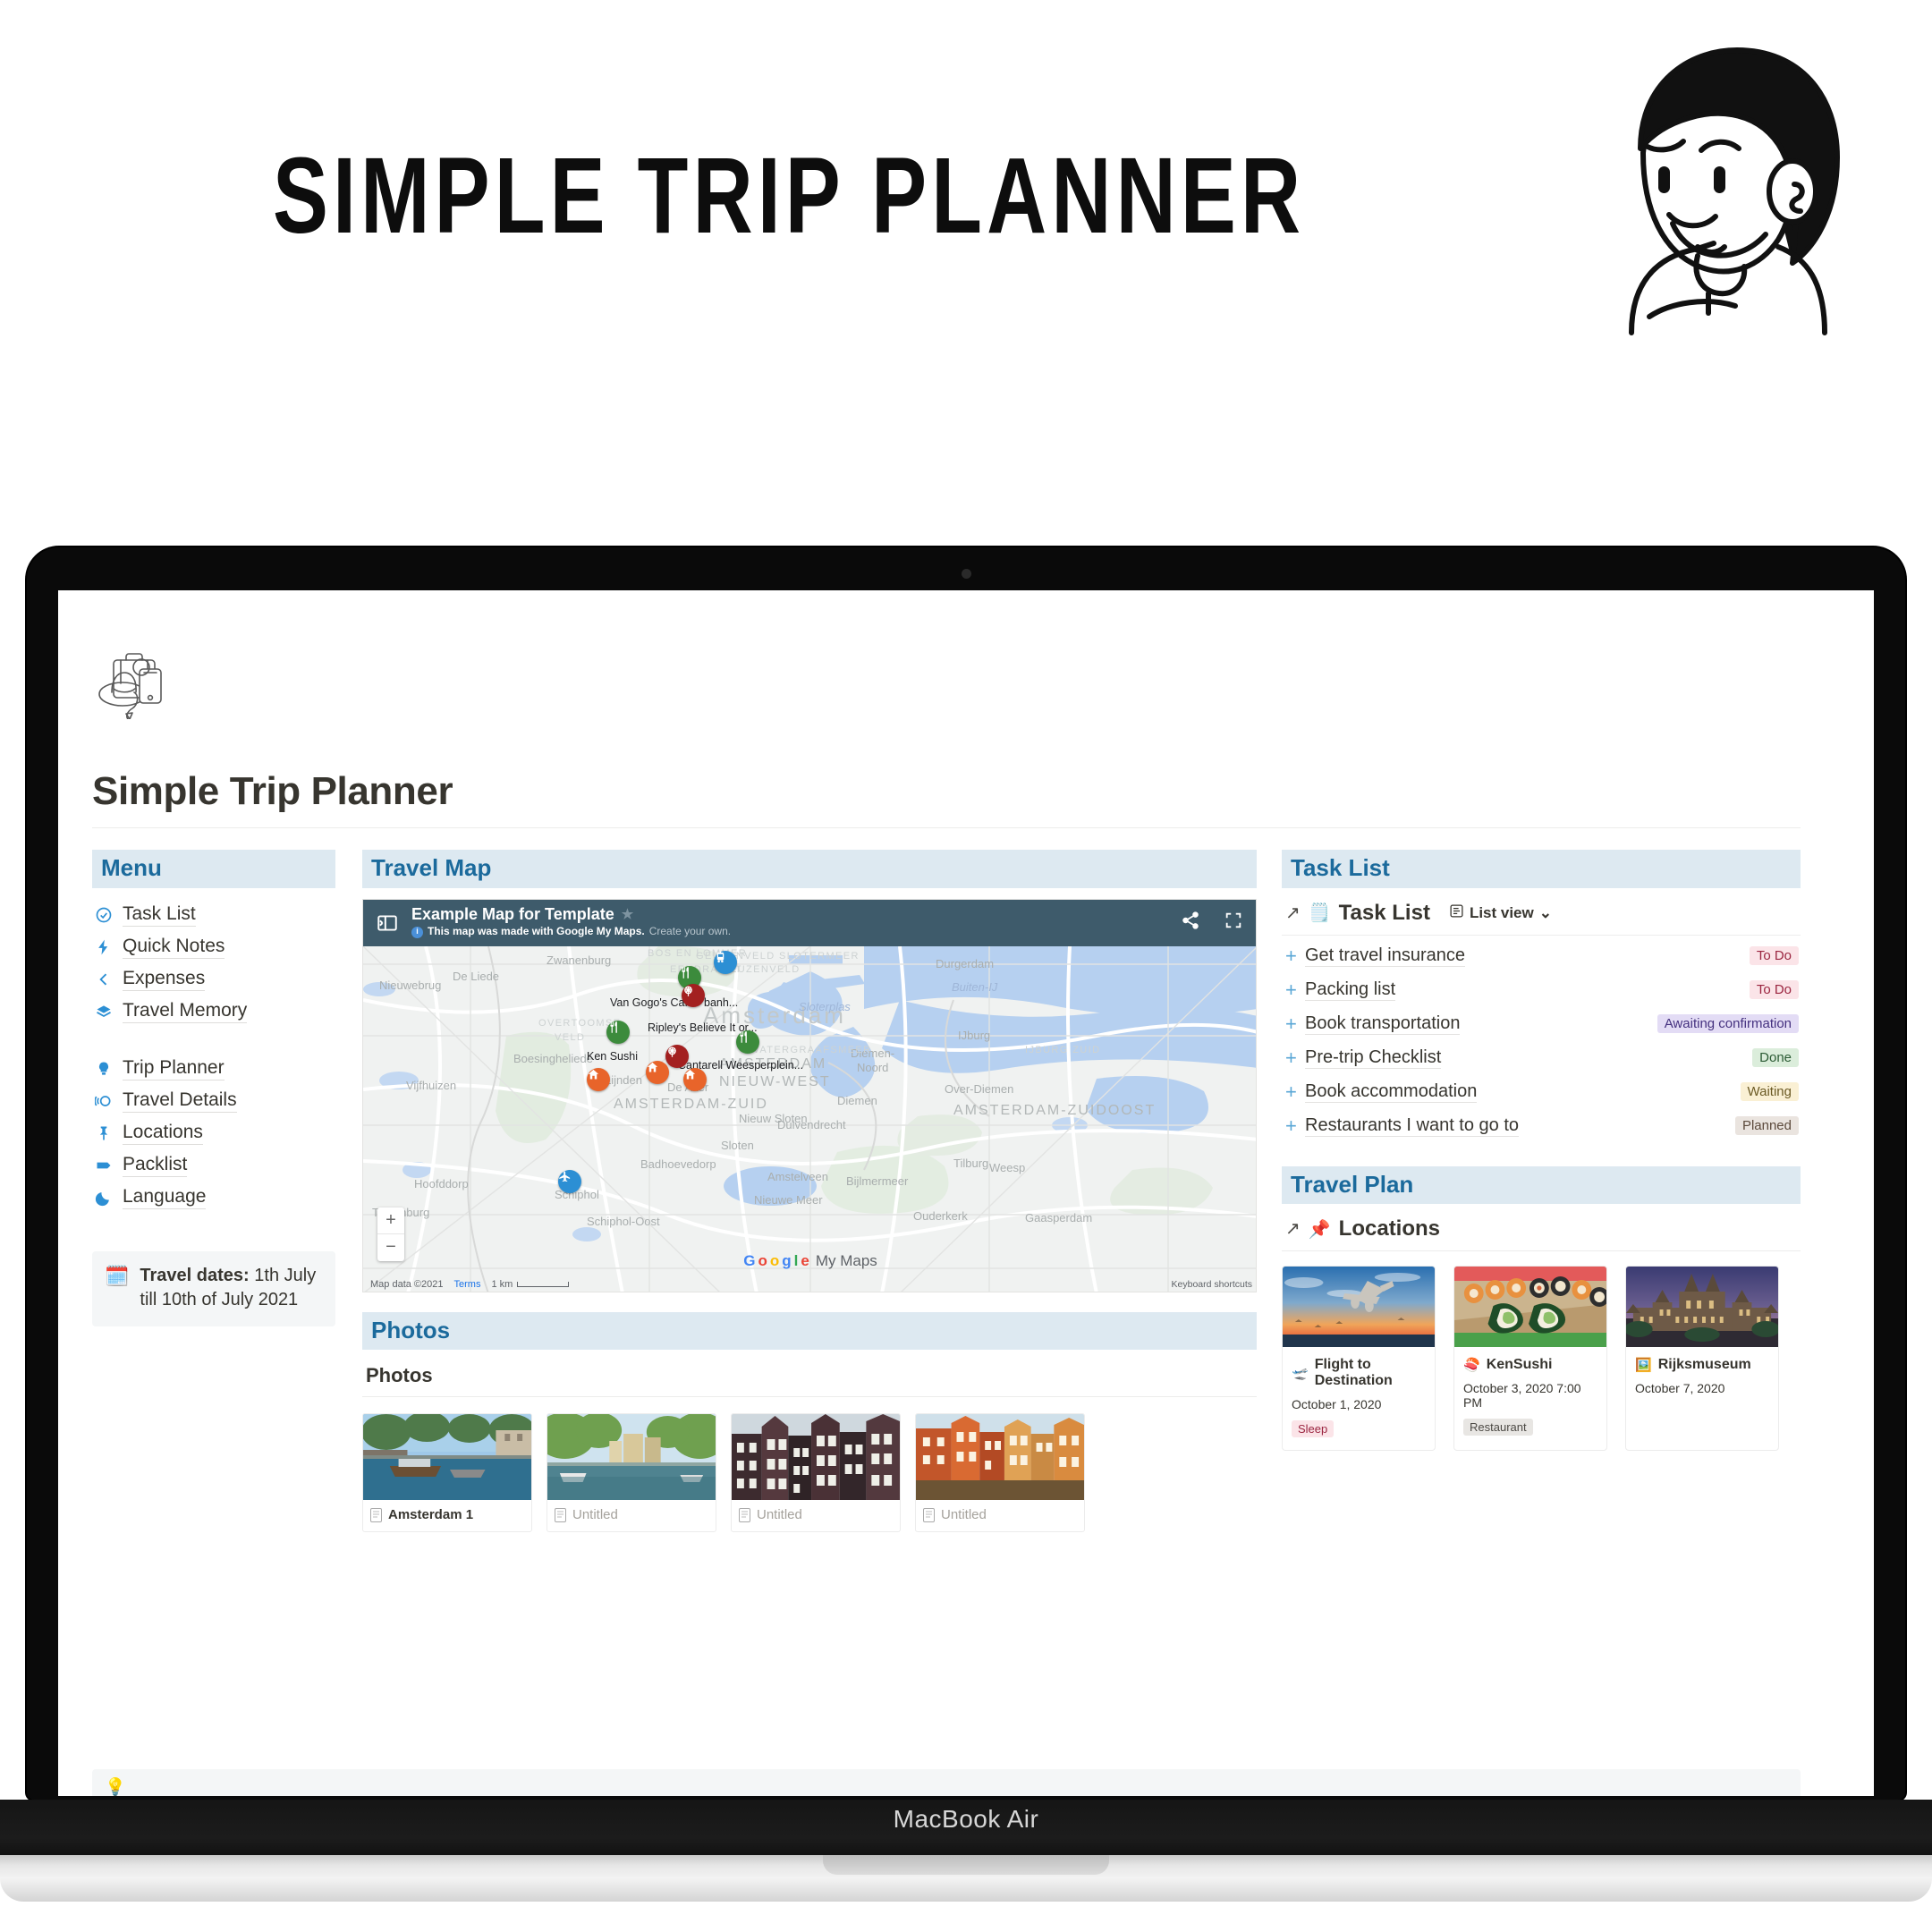  I want to click on sidebar-item-label: Locations, so click(163, 1133).